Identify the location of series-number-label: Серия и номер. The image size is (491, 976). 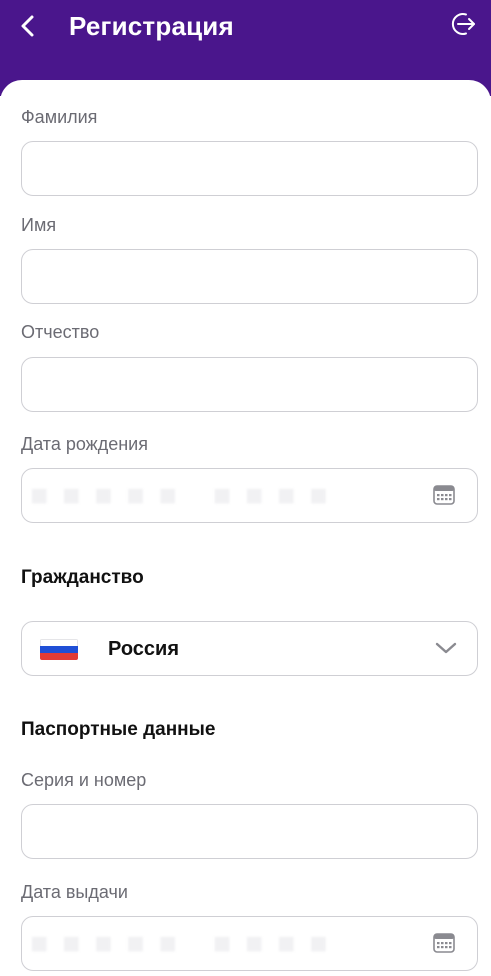
(84, 780).